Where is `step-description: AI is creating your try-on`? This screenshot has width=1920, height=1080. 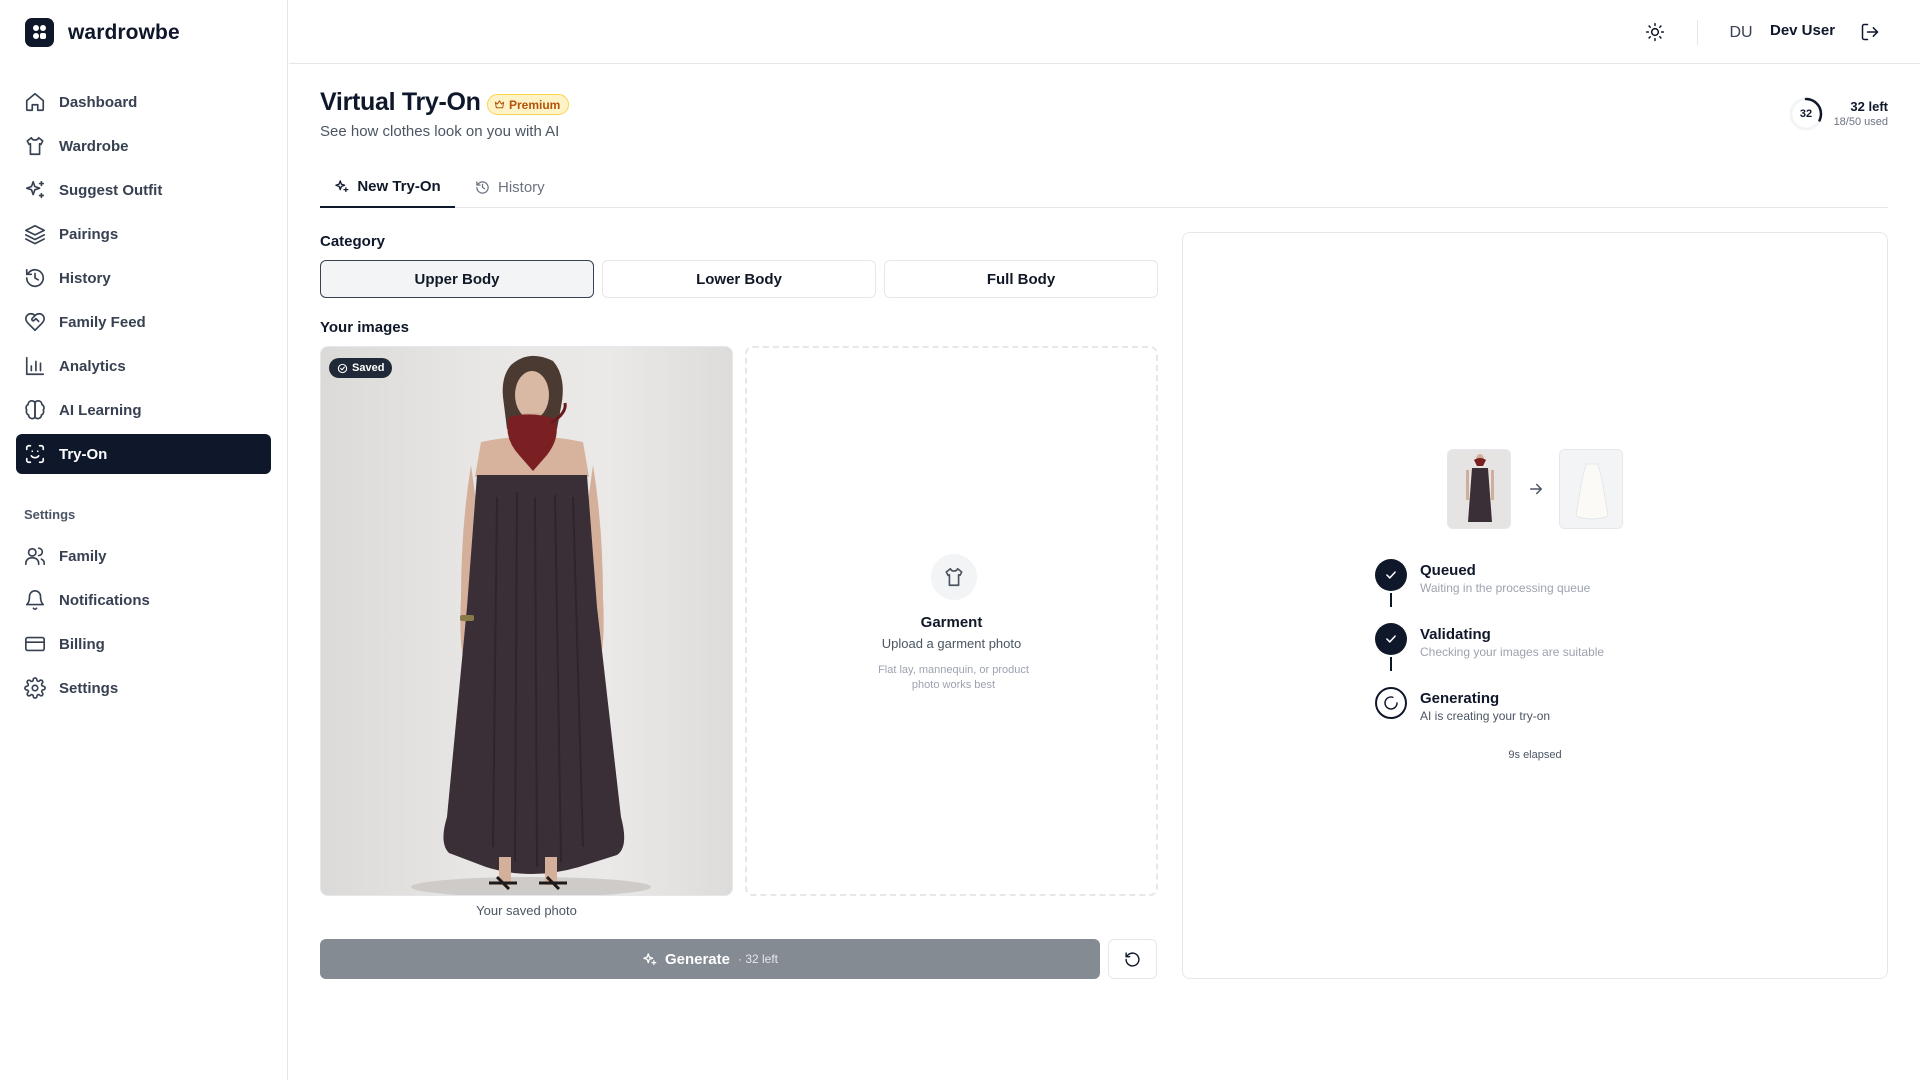 step-description: AI is creating your try-on is located at coordinates (1485, 716).